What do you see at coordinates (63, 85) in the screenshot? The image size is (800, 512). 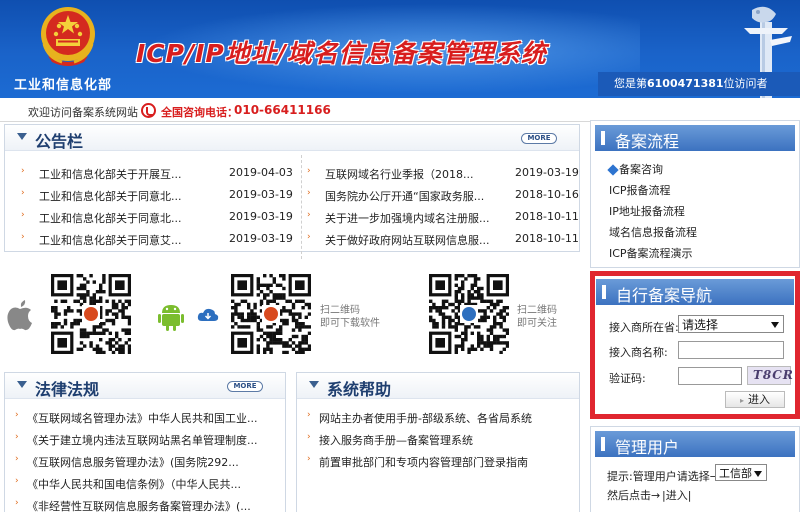 I see `org-name: 工业和信息化部` at bounding box center [63, 85].